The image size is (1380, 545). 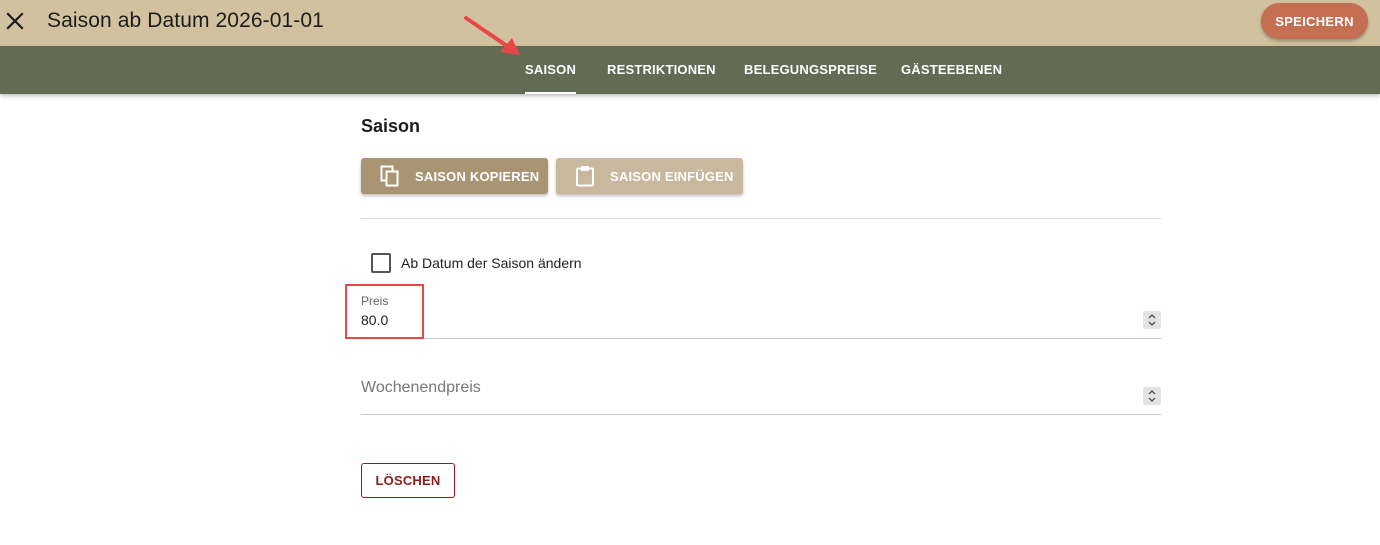 I want to click on tab-gaesteebenen: GÄSTEEBENEN, so click(x=951, y=70).